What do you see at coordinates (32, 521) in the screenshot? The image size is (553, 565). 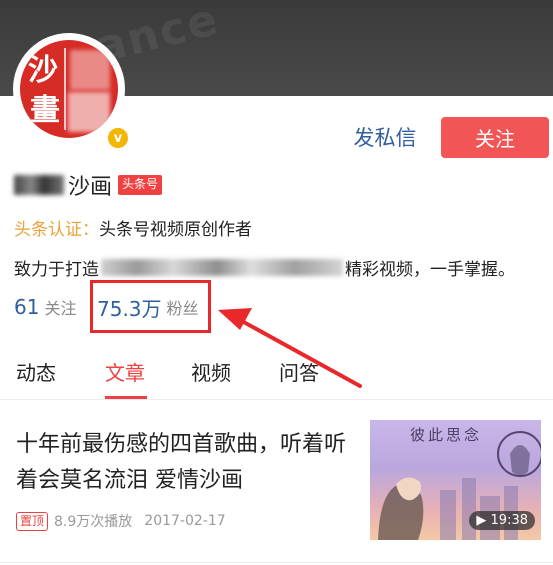 I see `pinned-tag: 置顶` at bounding box center [32, 521].